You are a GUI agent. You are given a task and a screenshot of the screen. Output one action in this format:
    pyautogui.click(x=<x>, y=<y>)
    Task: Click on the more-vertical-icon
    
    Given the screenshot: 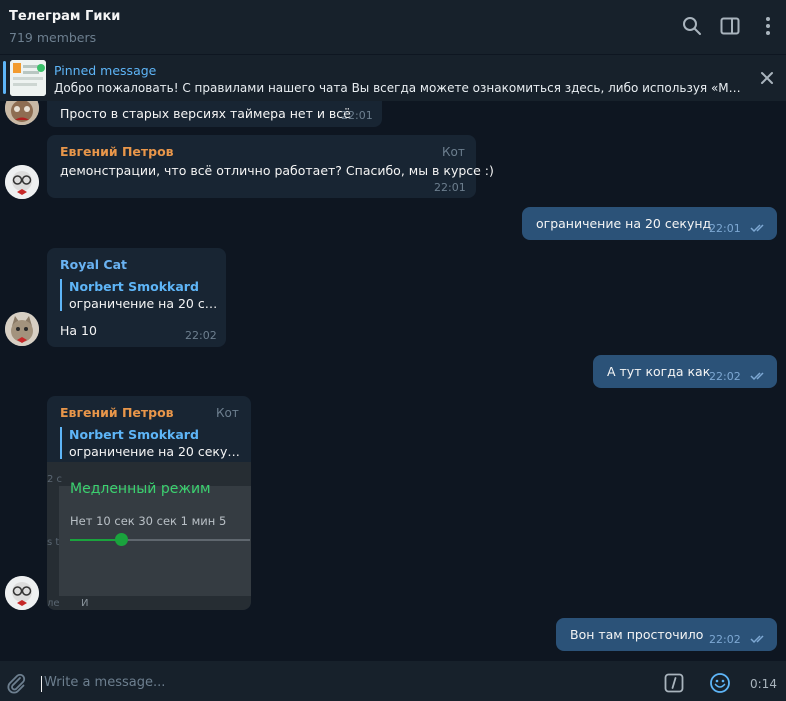 What is the action you would take?
    pyautogui.click(x=768, y=26)
    